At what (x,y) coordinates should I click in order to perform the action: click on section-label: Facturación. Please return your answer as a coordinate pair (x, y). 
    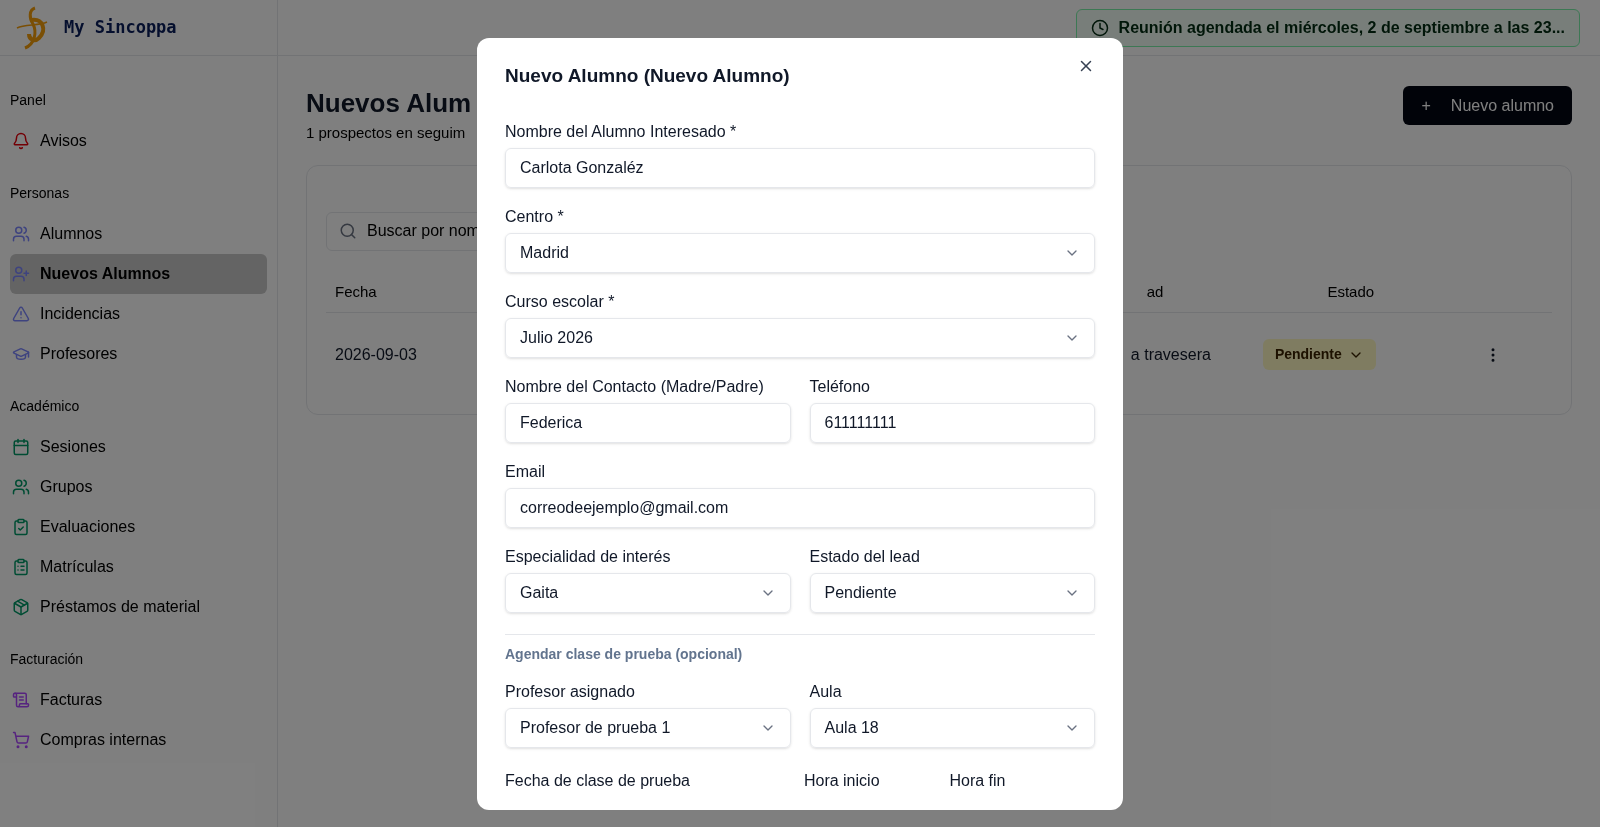
    Looking at the image, I should click on (47, 659).